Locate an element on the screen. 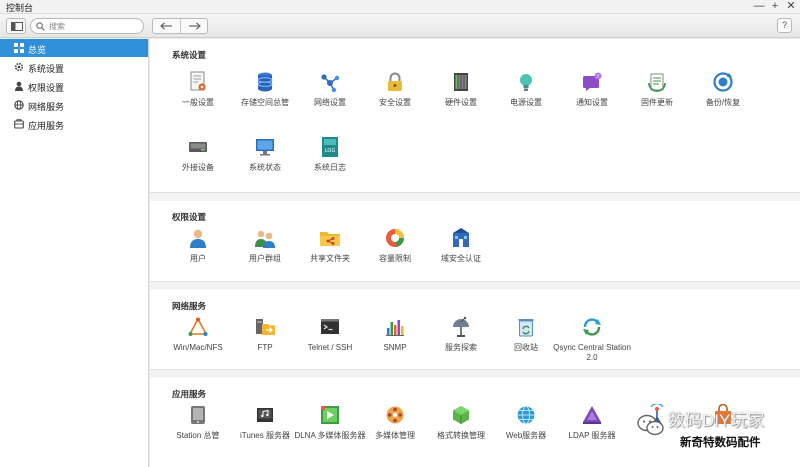 The height and width of the screenshot is (467, 800). globe-icon is located at coordinates (19, 105).